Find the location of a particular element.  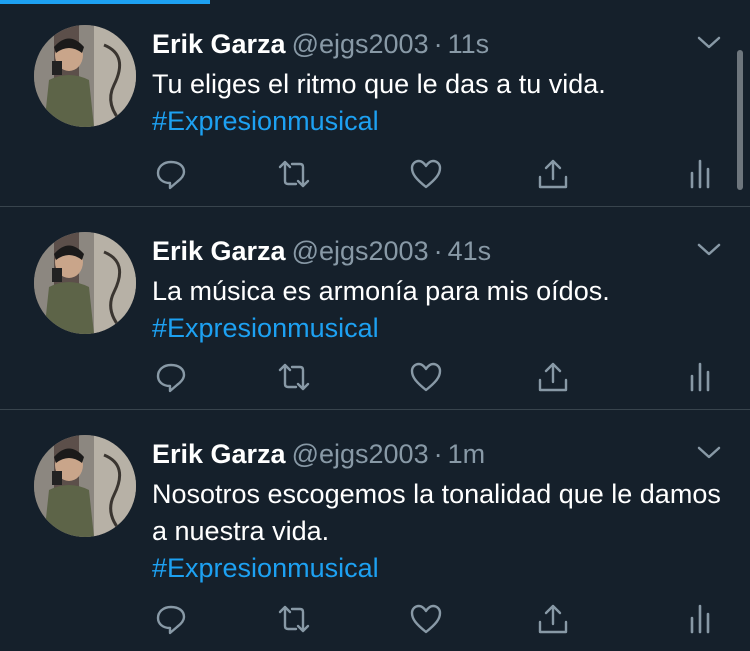

timestamp: 41s is located at coordinates (470, 251).